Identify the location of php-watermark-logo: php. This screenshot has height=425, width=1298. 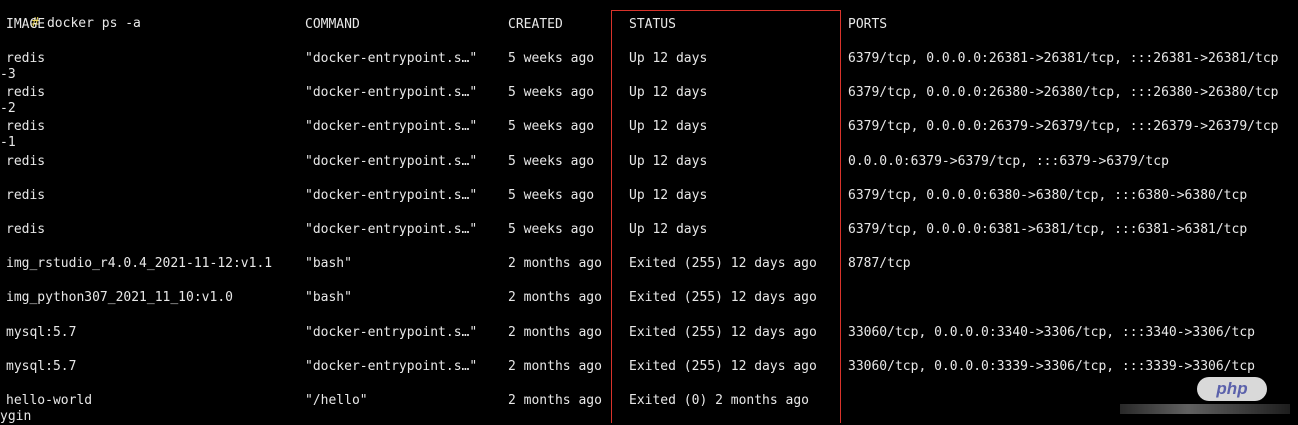
(1232, 389).